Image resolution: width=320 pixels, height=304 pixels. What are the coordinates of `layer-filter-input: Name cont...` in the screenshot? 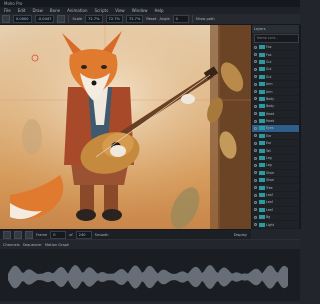 It's located at (276, 38).